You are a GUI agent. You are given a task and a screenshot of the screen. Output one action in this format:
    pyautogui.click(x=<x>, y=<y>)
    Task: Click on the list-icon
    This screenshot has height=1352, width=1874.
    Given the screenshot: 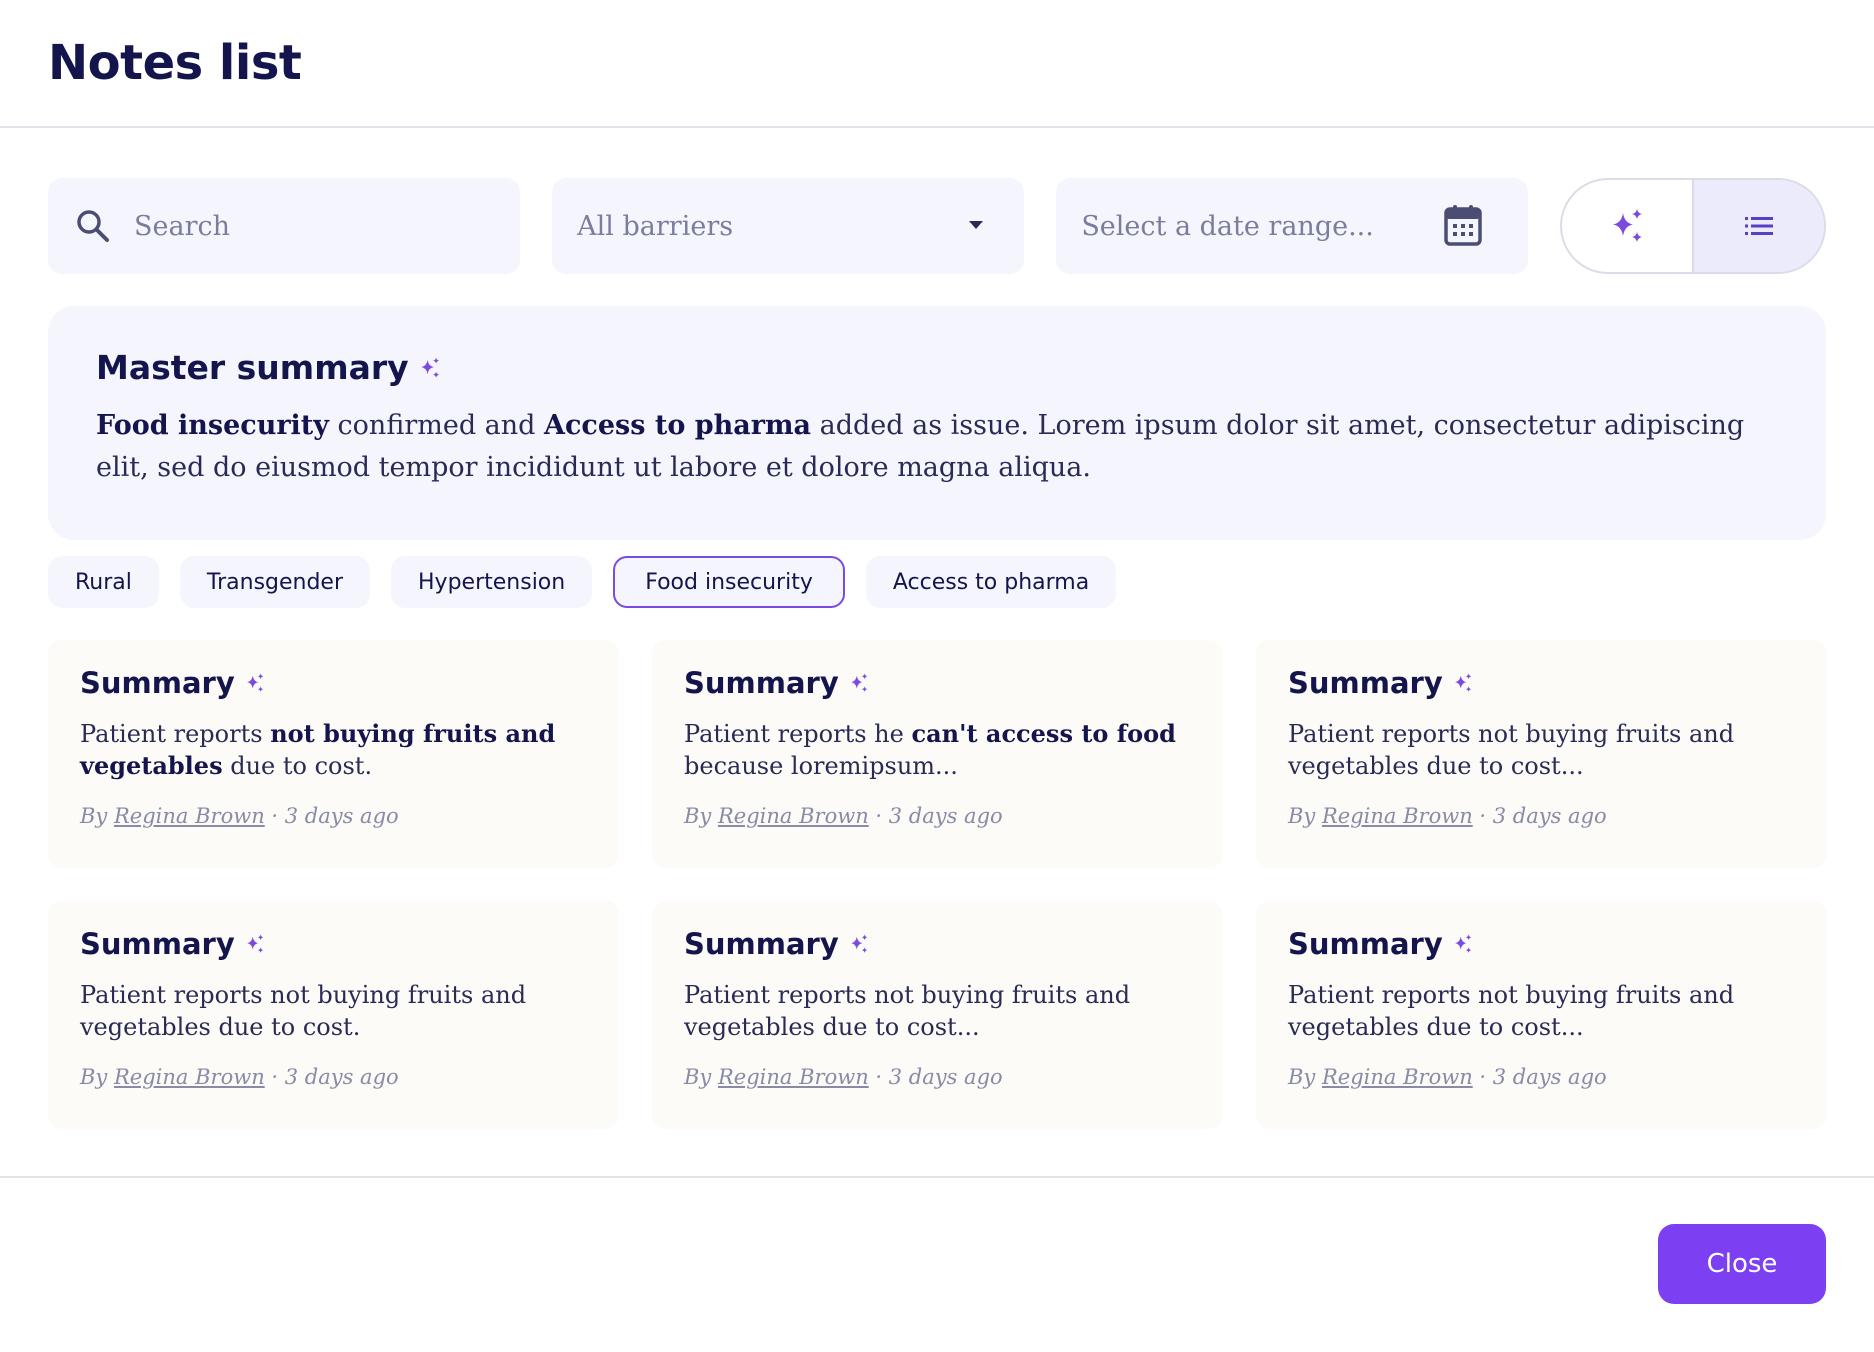 What is the action you would take?
    pyautogui.click(x=1759, y=226)
    